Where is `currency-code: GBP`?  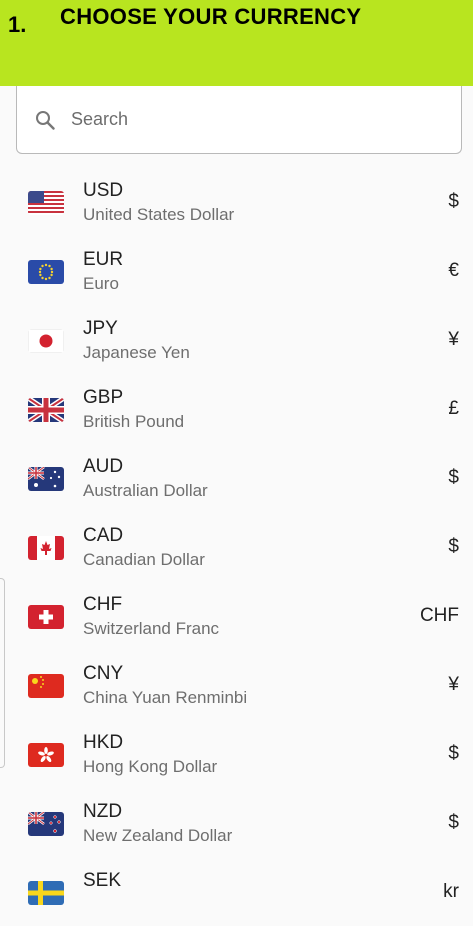 currency-code: GBP is located at coordinates (103, 397).